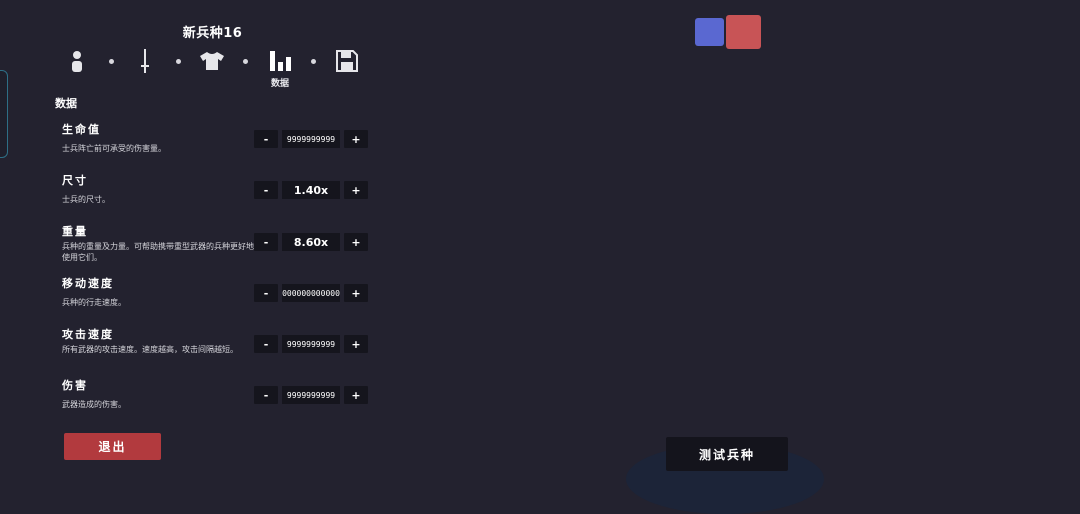 This screenshot has height=514, width=1080. What do you see at coordinates (75, 385) in the screenshot?
I see `stat-name: 伤害` at bounding box center [75, 385].